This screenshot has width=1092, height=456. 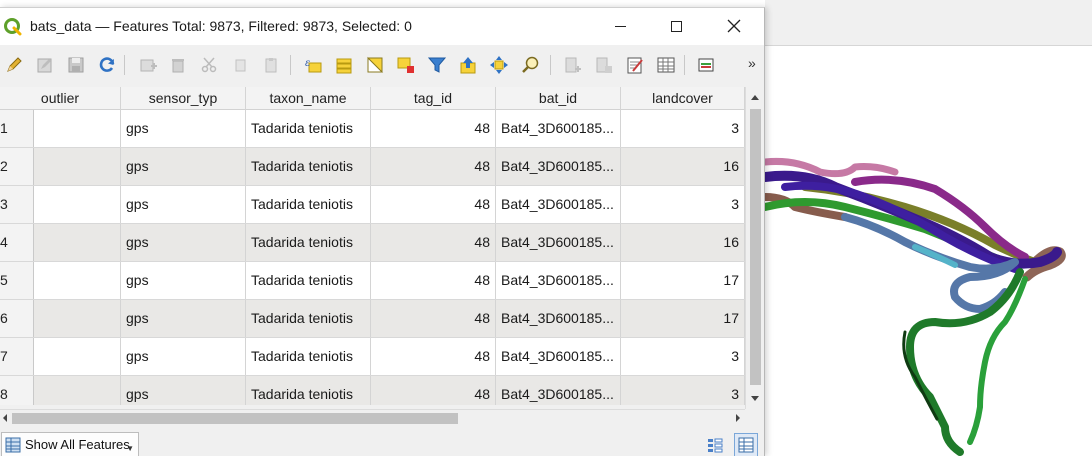 I want to click on row-number: 3, so click(x=17, y=204).